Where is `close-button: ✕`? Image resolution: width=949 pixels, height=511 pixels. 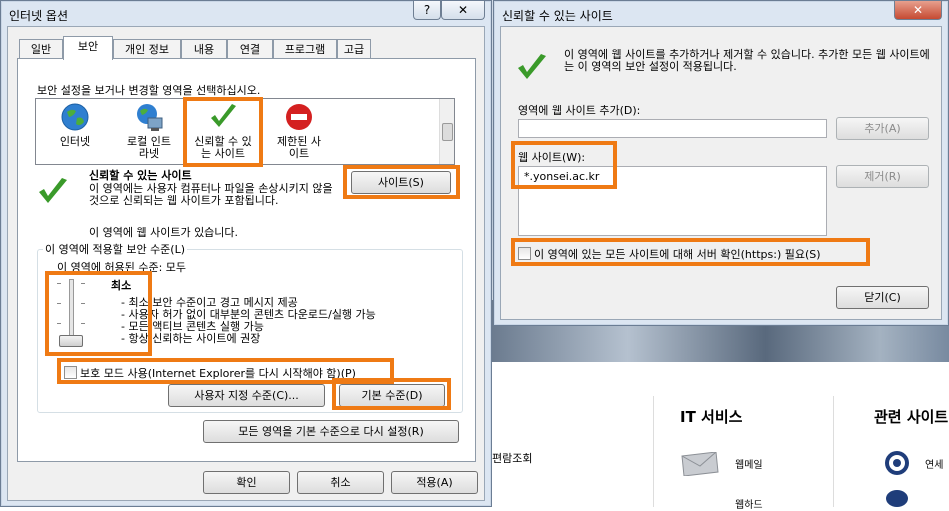 close-button: ✕ is located at coordinates (463, 10).